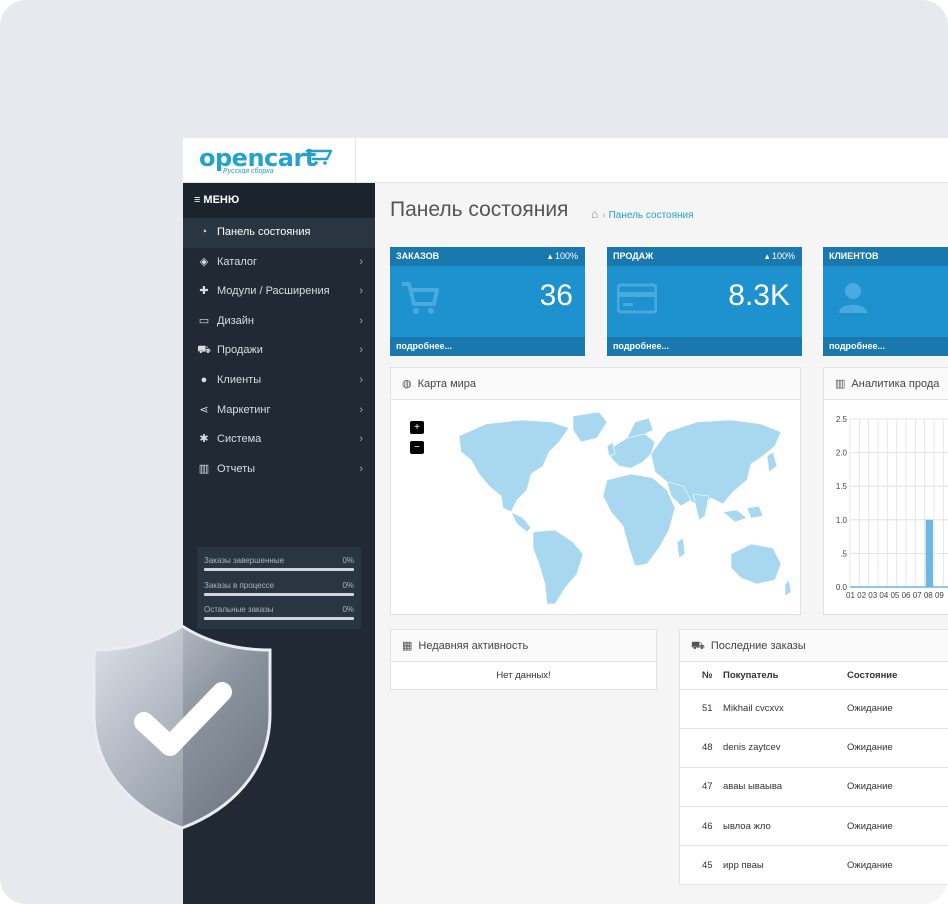 The height and width of the screenshot is (904, 948). I want to click on sidebar-item-reports: ▥ Отчеты ›, so click(279, 470).